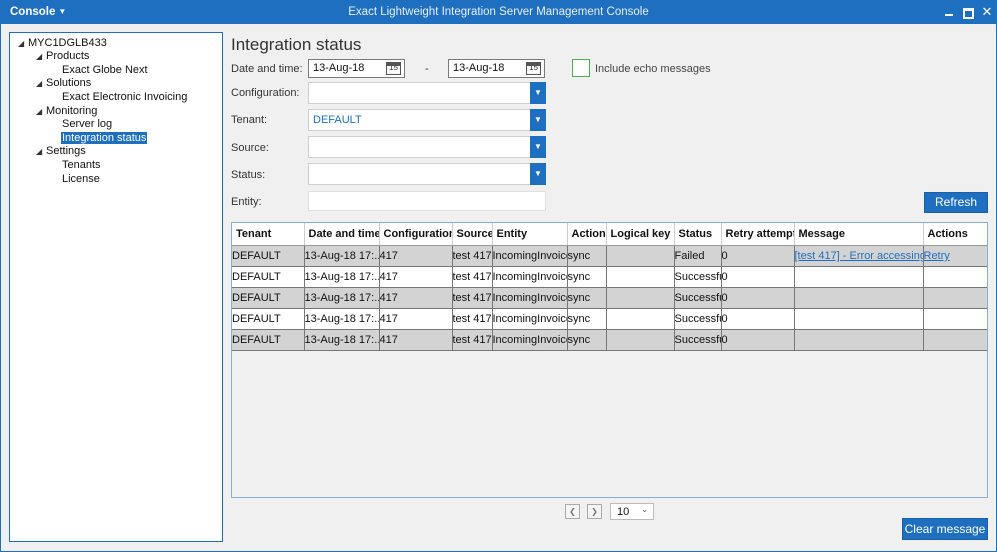 Image resolution: width=997 pixels, height=552 pixels. Describe the element at coordinates (104, 138) in the screenshot. I see `tree-node-integration-status: Integration status` at that location.